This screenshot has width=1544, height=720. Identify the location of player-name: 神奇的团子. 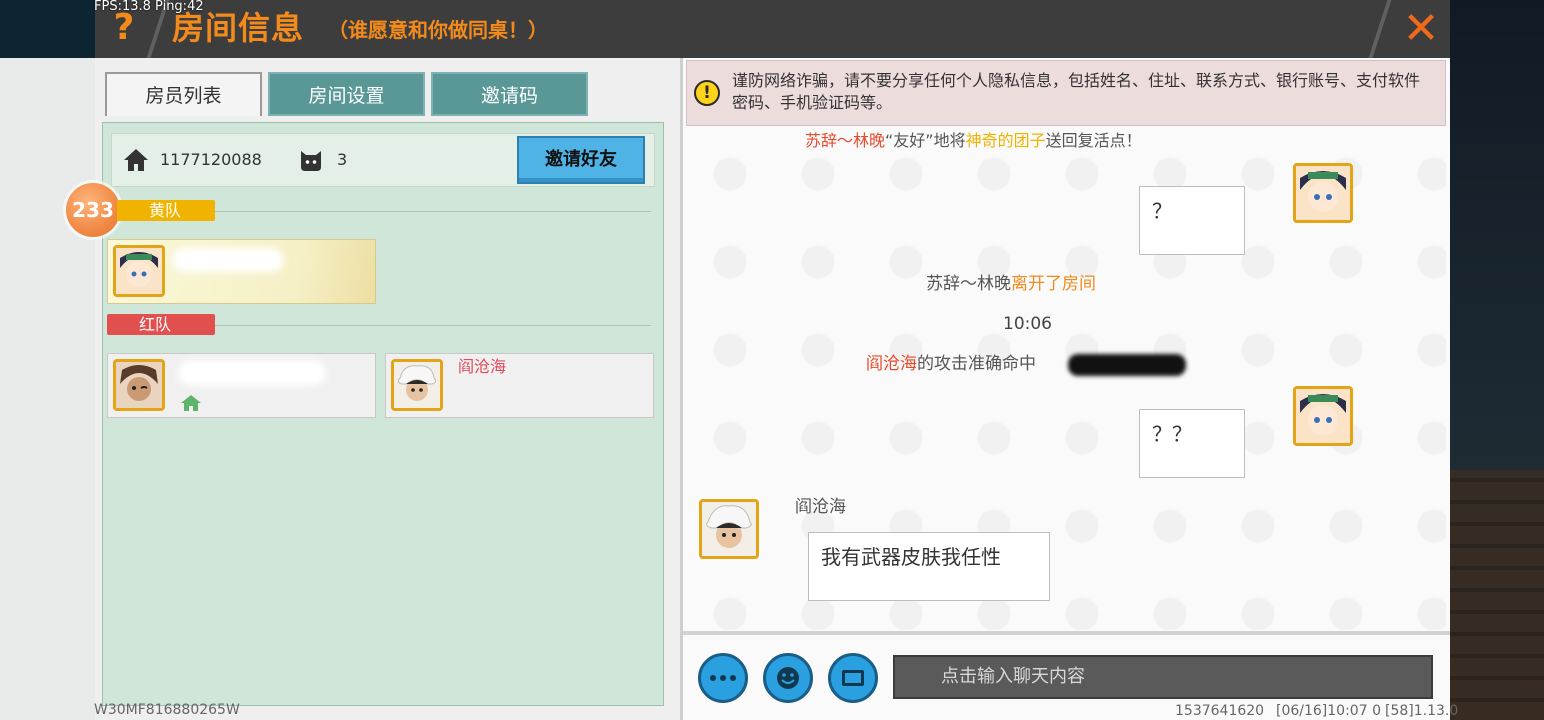
(1005, 140).